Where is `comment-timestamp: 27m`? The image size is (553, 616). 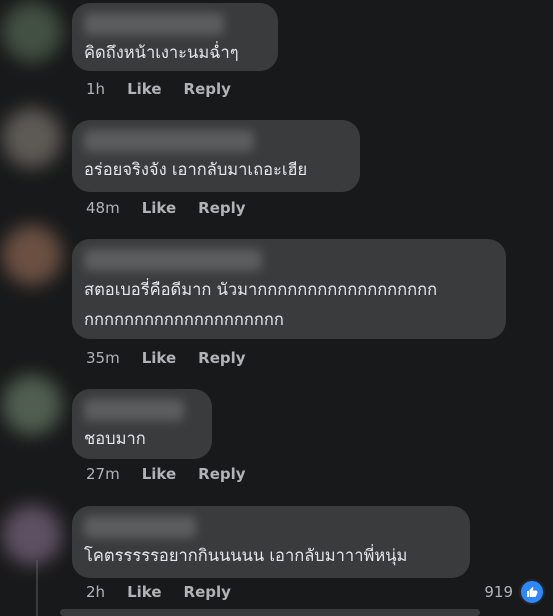
comment-timestamp: 27m is located at coordinates (103, 474).